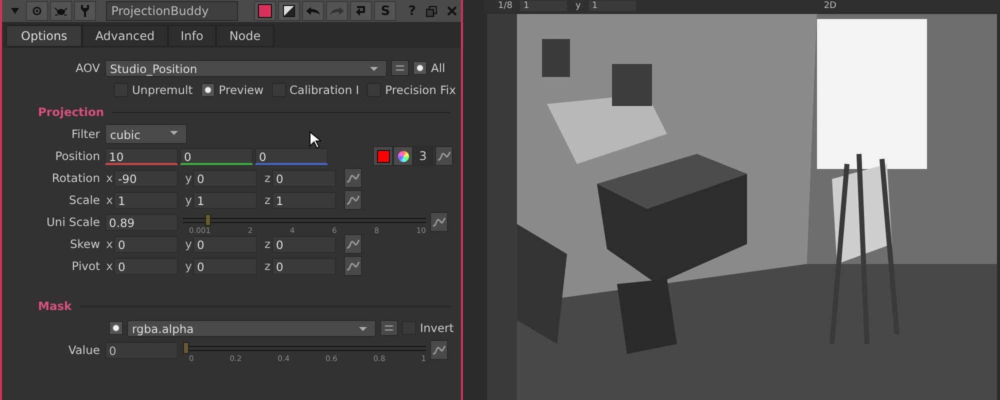 The image size is (1000, 400). I want to click on tab: Info, so click(192, 36).